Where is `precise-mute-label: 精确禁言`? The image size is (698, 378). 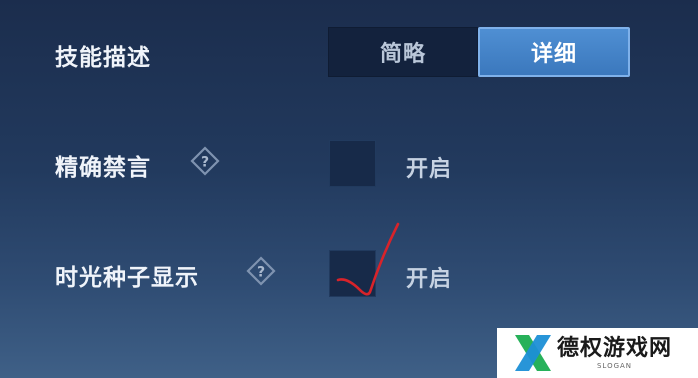
precise-mute-label: 精确禁言 is located at coordinates (103, 168).